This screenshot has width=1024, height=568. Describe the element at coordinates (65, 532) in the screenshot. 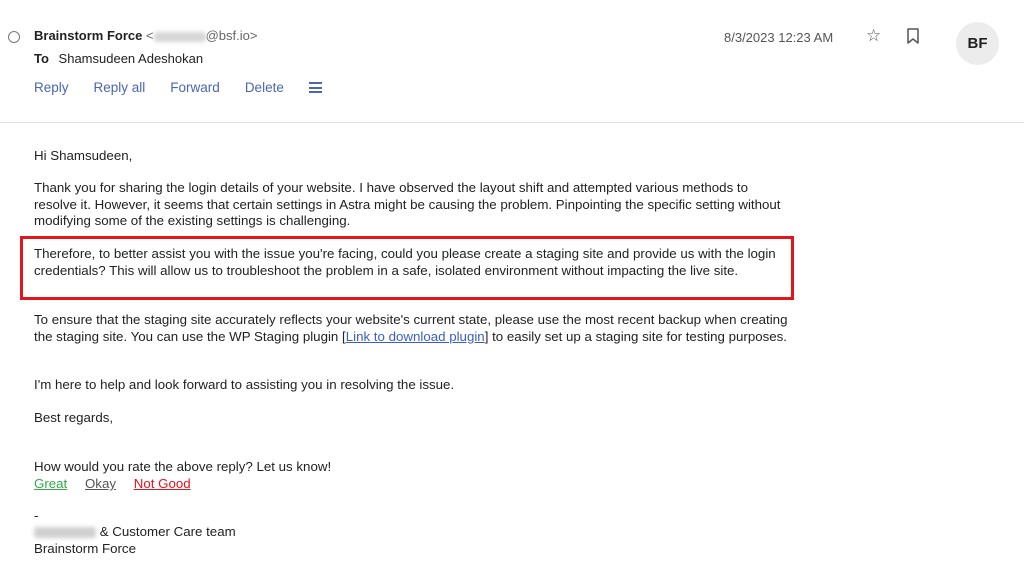

I see `redacted-name` at that location.